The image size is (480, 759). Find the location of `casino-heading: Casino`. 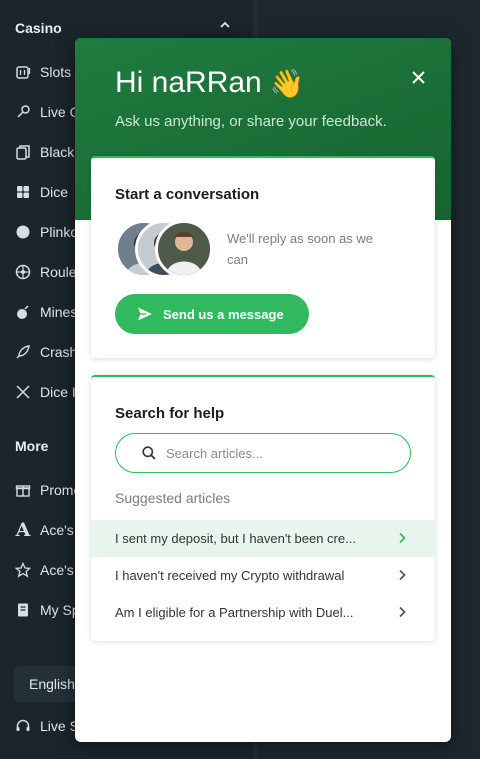

casino-heading: Casino is located at coordinates (38, 28).